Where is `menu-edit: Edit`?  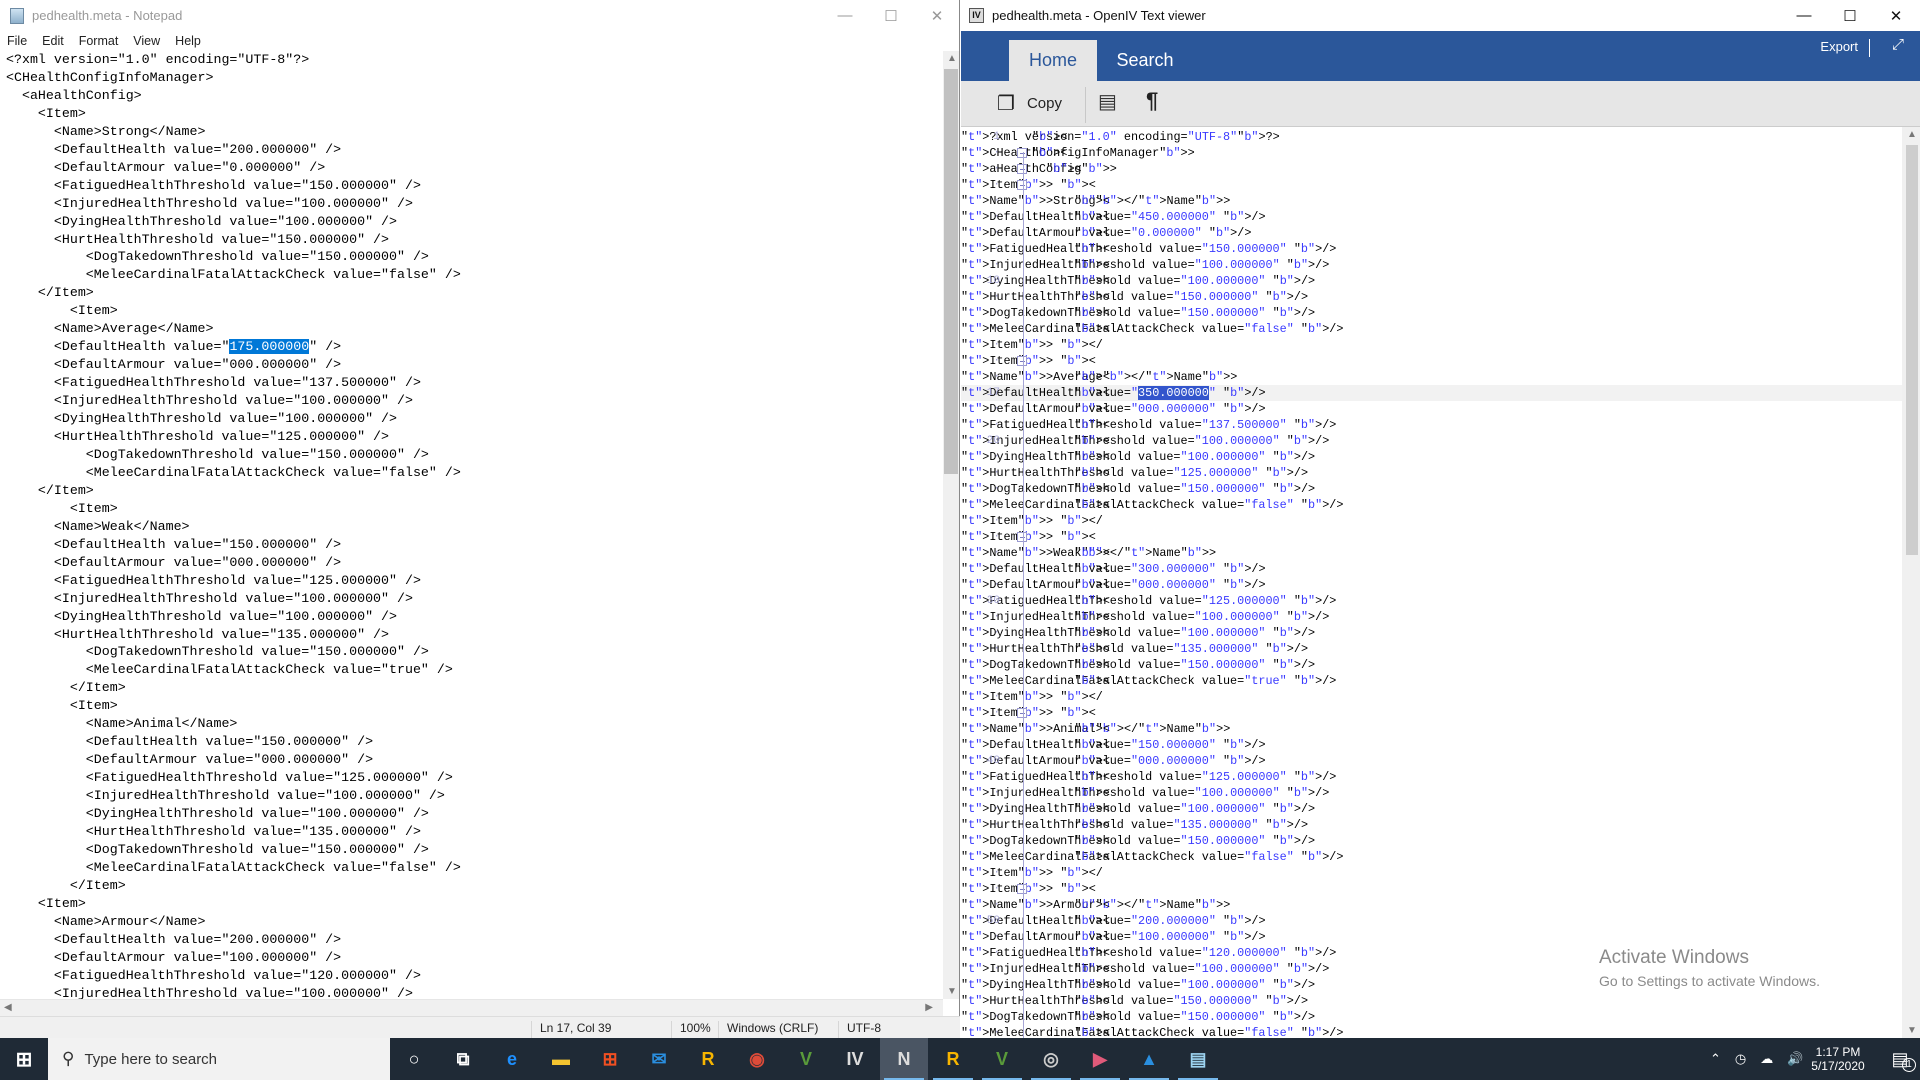 menu-edit: Edit is located at coordinates (53, 41).